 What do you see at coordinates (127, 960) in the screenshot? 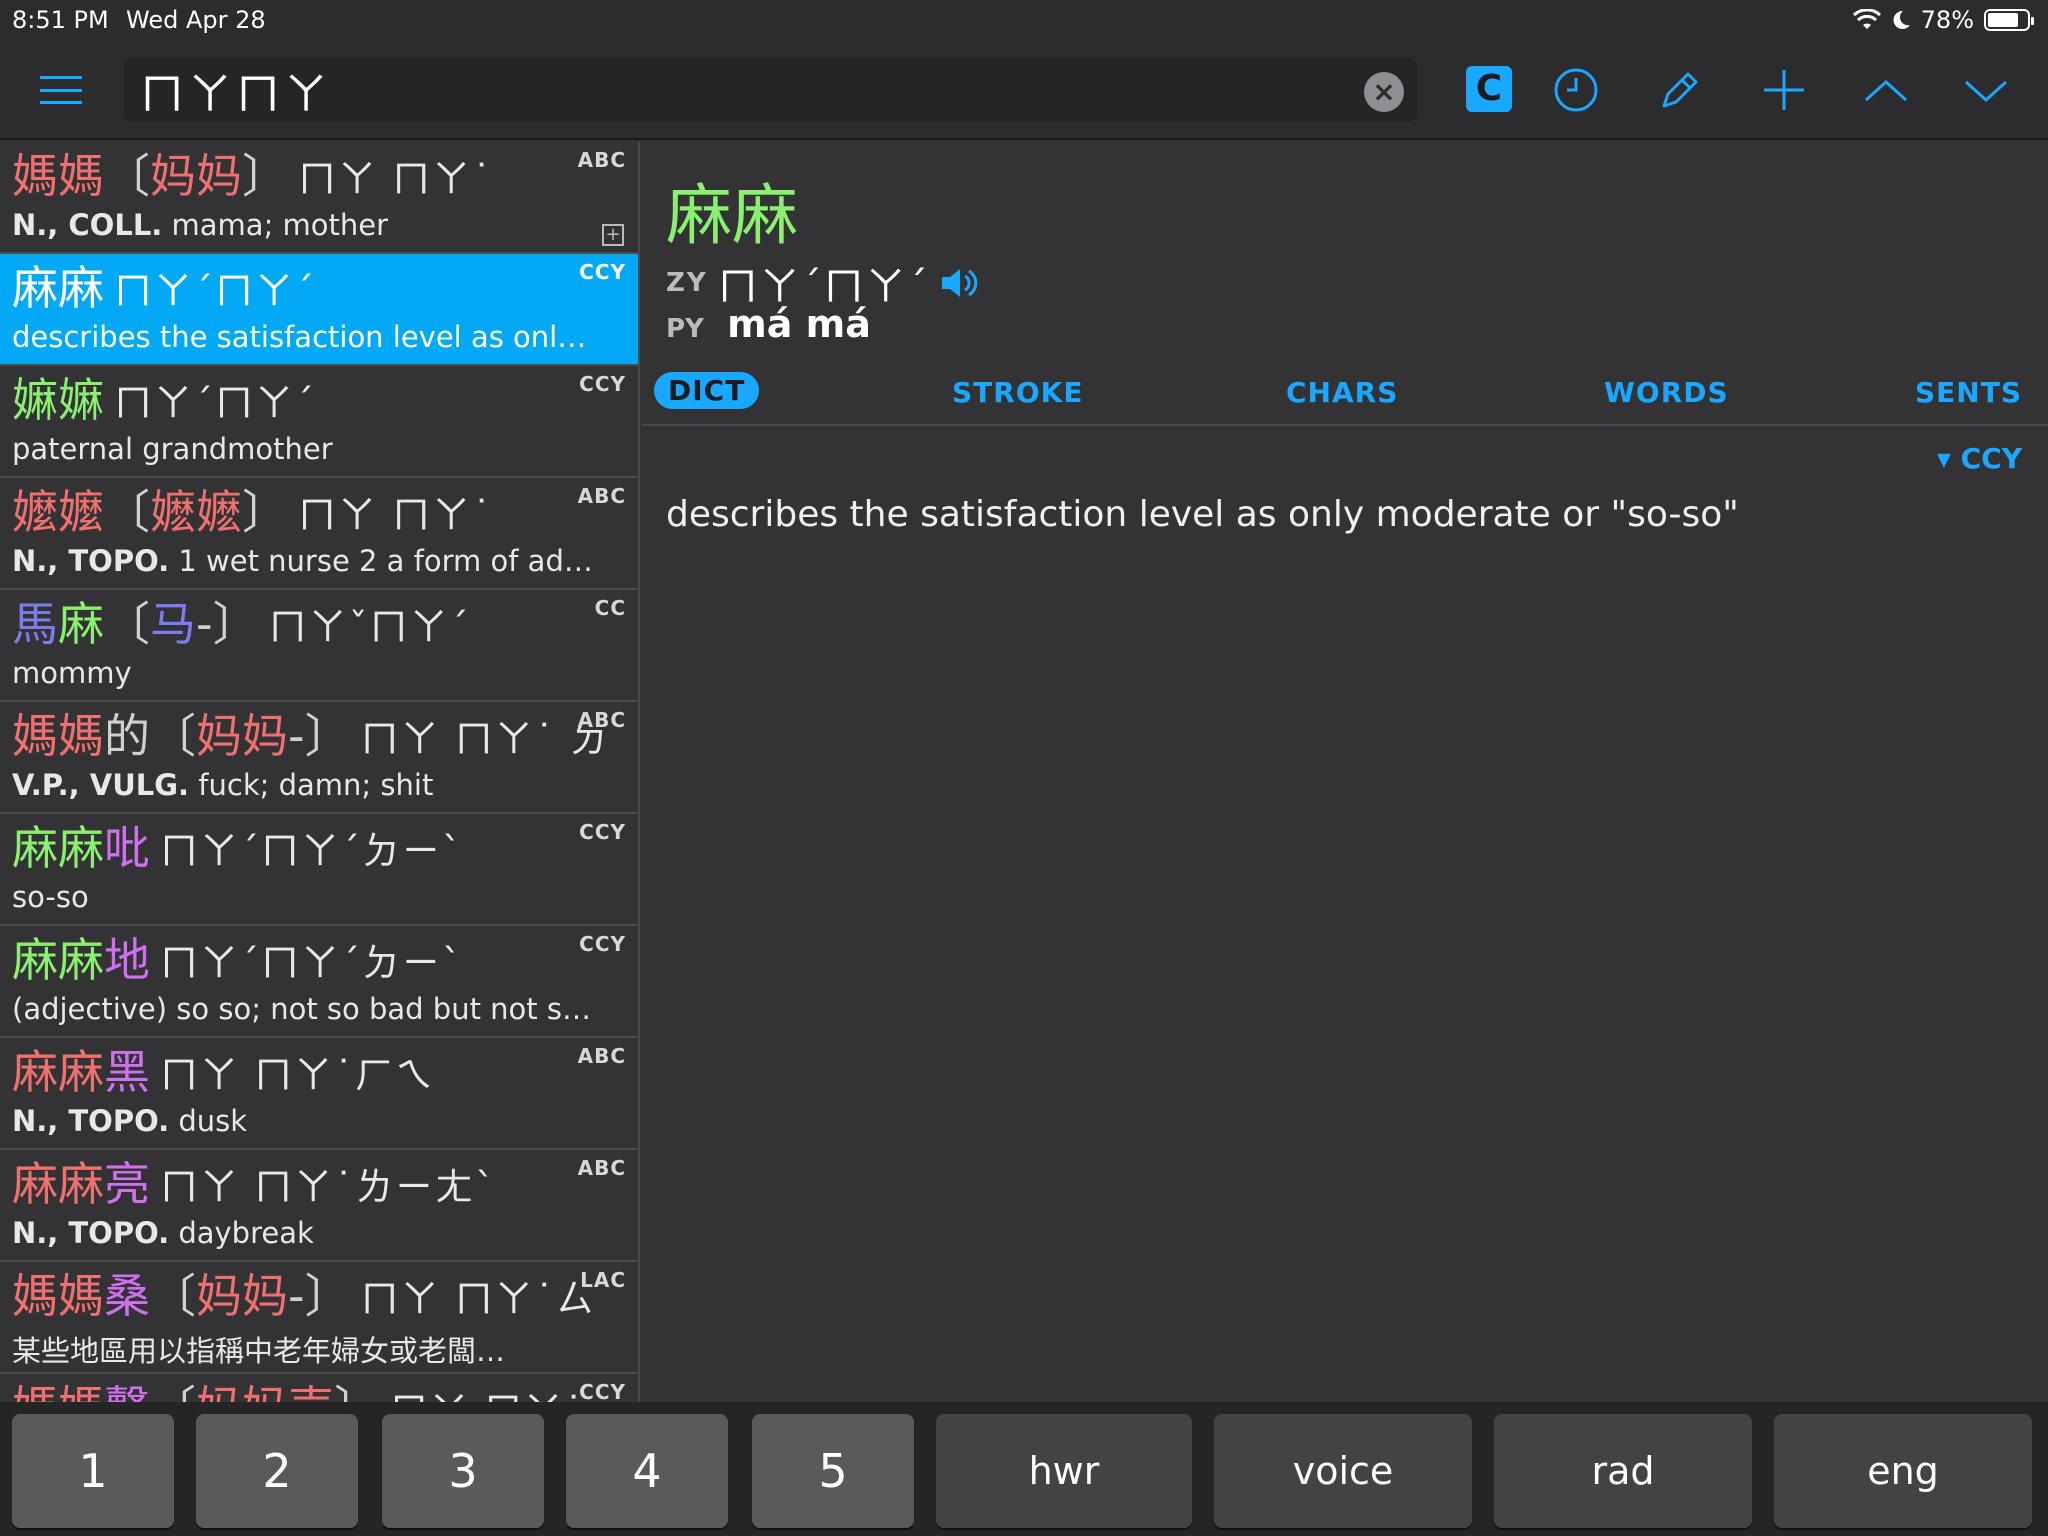
I see `entry-traditional: 地` at bounding box center [127, 960].